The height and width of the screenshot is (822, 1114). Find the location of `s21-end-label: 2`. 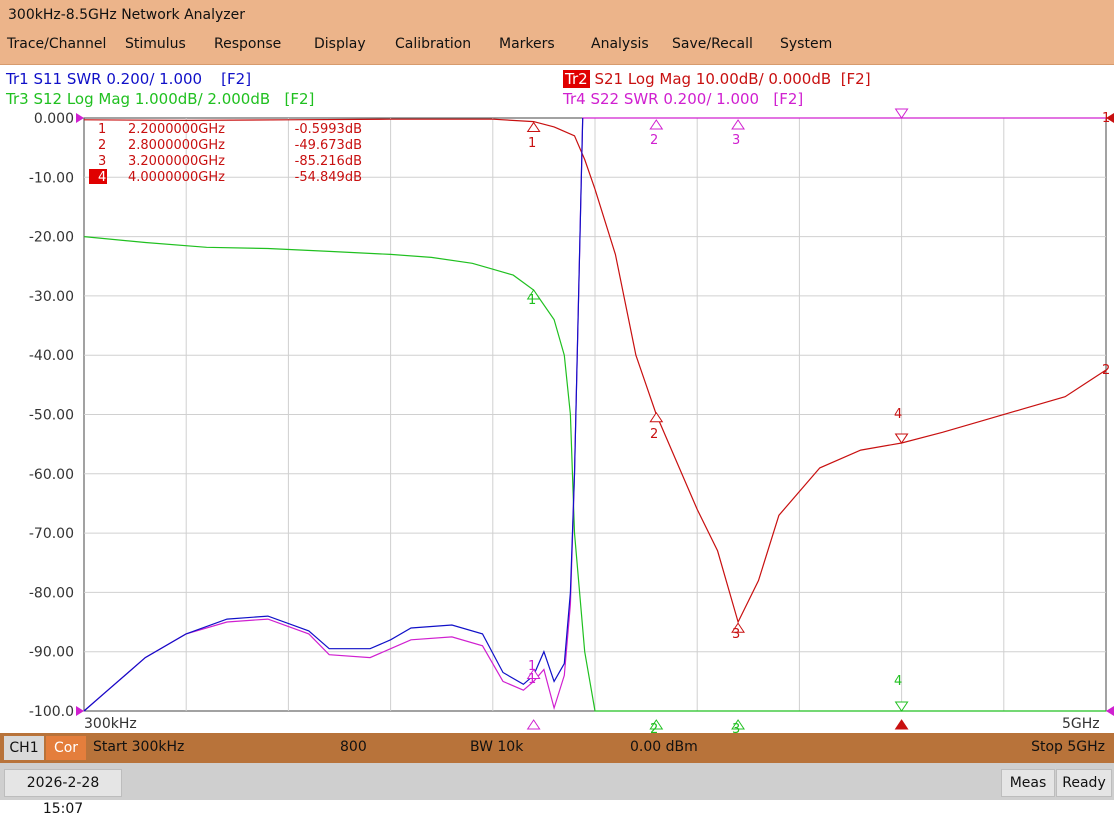

s21-end-label: 2 is located at coordinates (1106, 370).